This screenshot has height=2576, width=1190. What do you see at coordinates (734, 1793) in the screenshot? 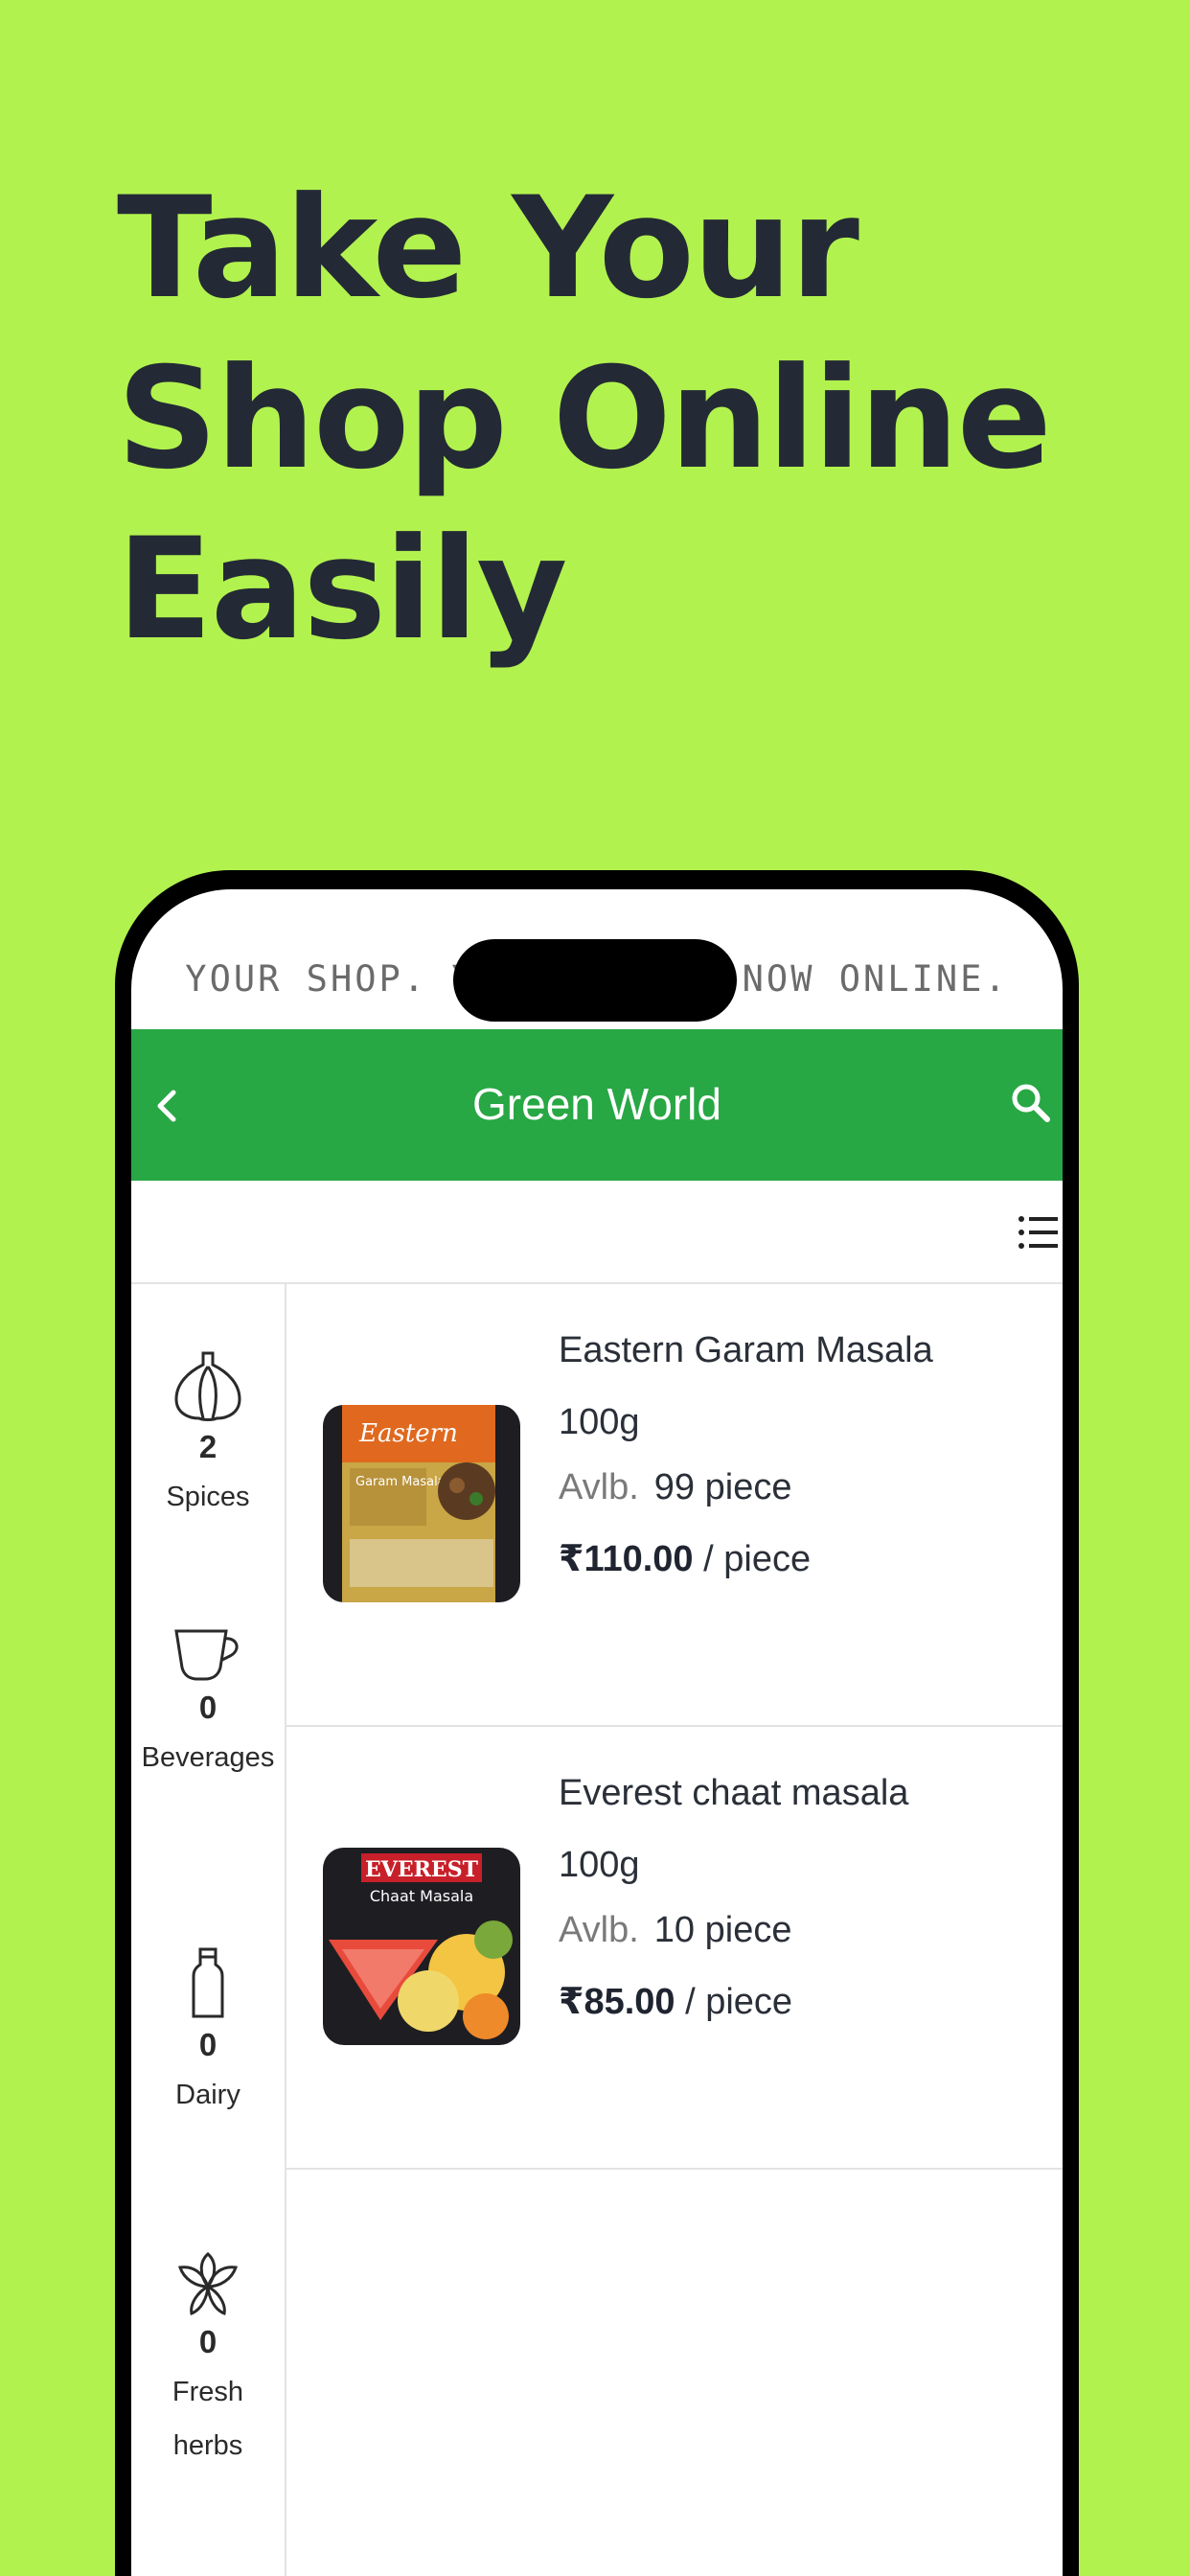
I see `product-name: Everest chaat masala` at bounding box center [734, 1793].